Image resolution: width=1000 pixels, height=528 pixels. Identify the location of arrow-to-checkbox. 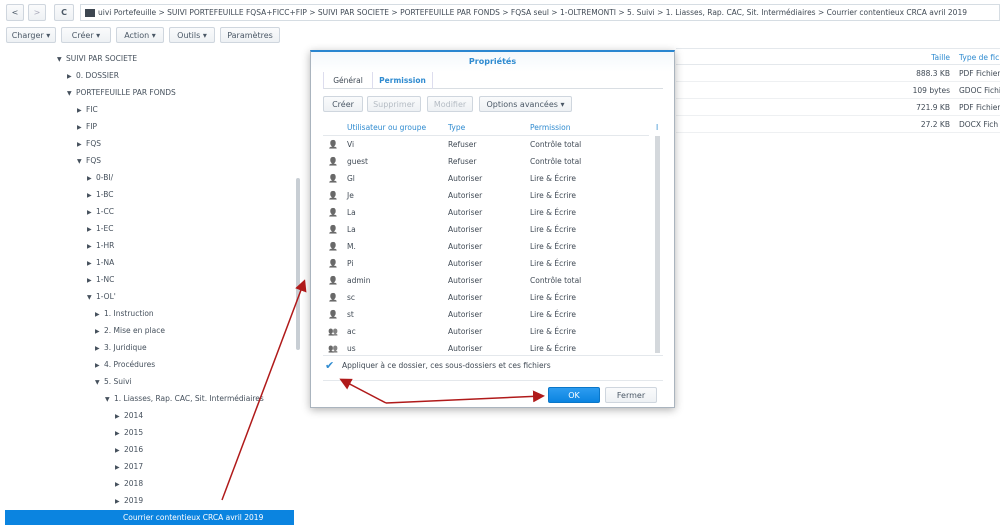
(363, 391).